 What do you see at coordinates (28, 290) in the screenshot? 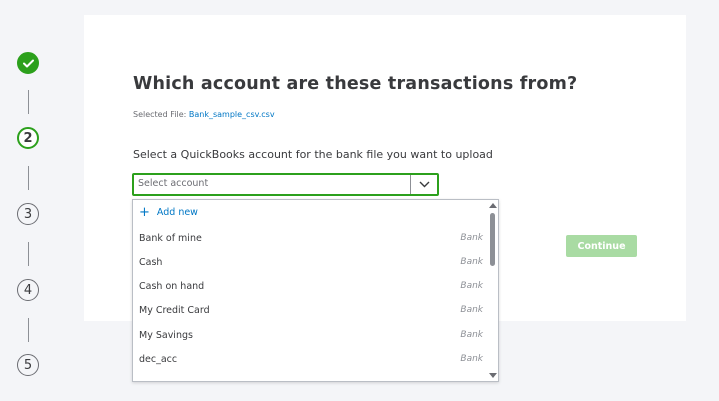
I see `step-4: 4` at bounding box center [28, 290].